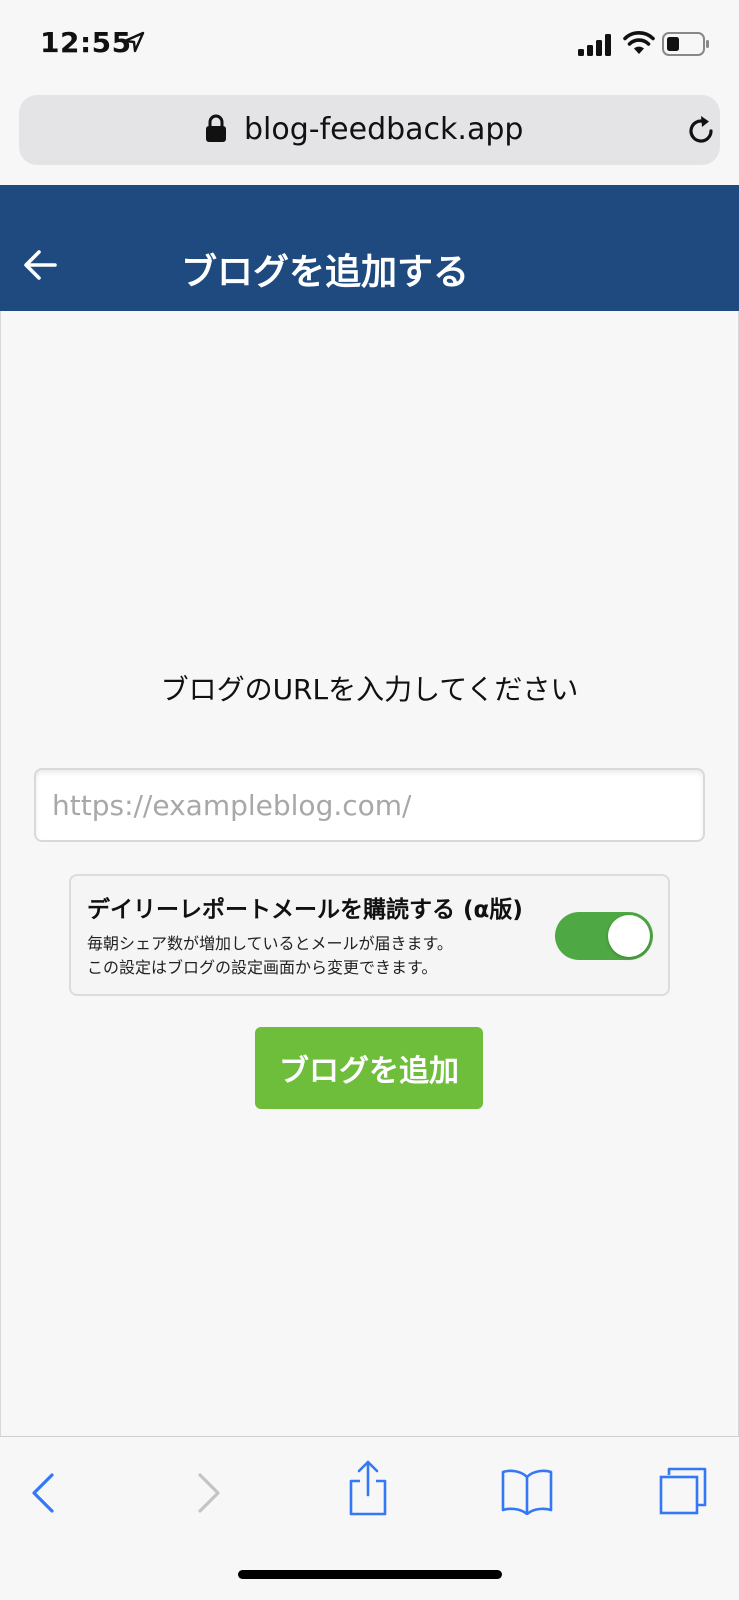 Image resolution: width=739 pixels, height=1600 pixels. Describe the element at coordinates (134, 42) in the screenshot. I see `location-arrow-icon` at that location.